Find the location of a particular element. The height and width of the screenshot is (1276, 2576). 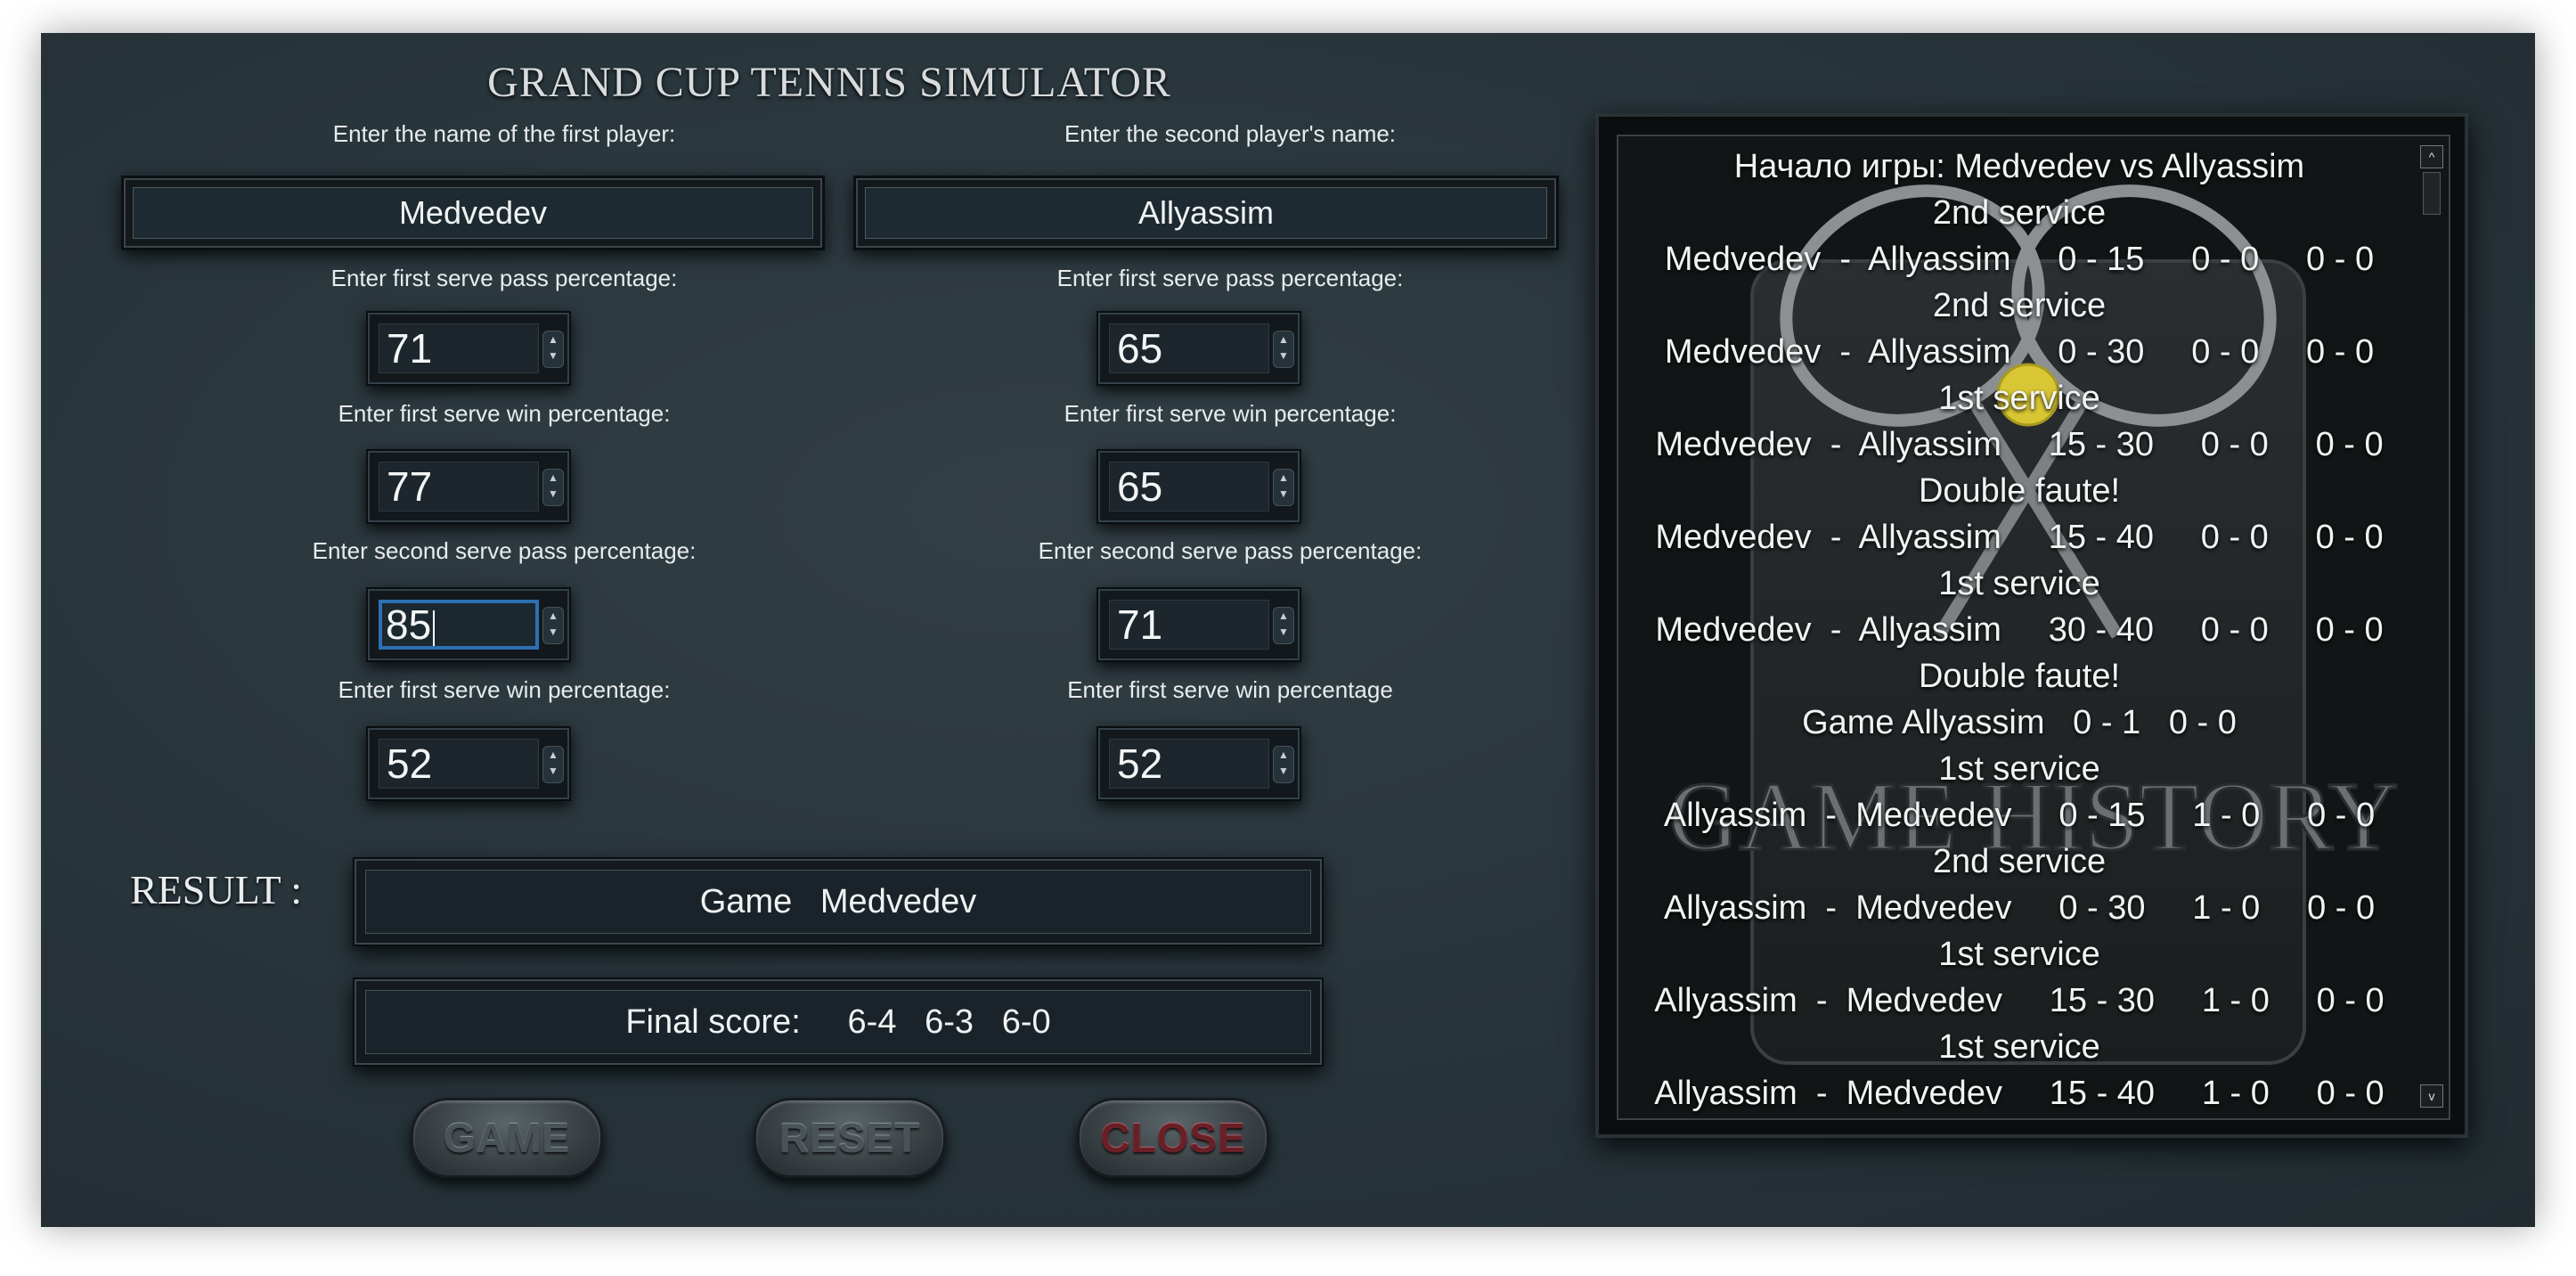

player1-name-label: Enter the name of the first player: is located at coordinates (504, 134).